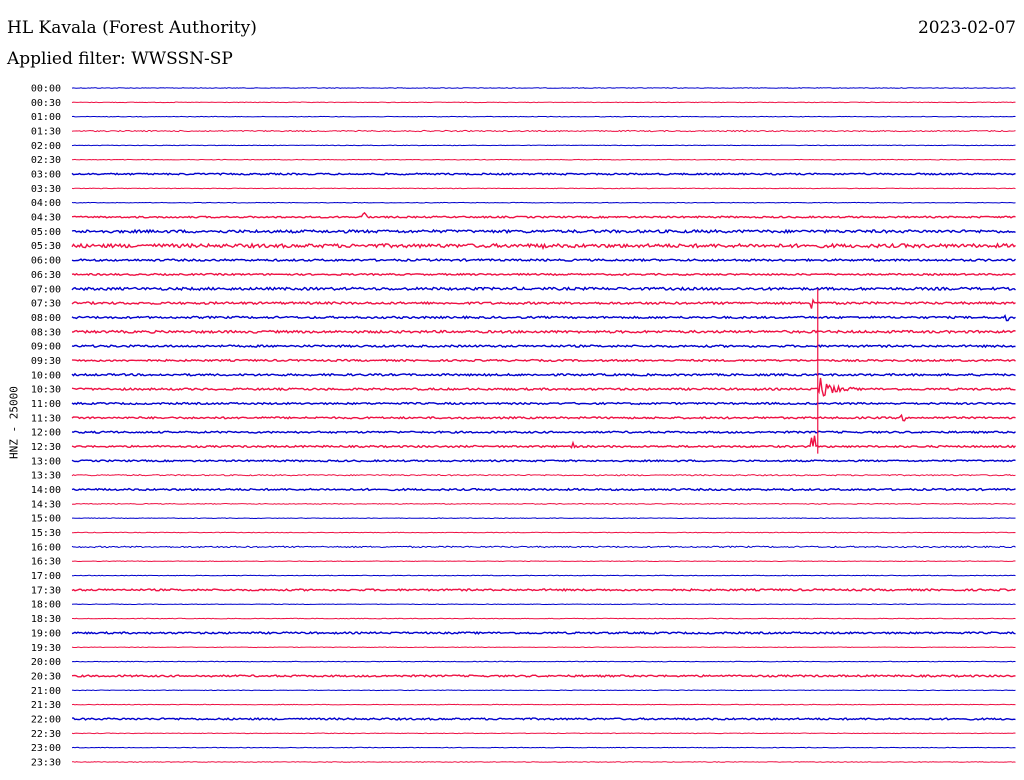 The width and height of the screenshot is (1024, 780). What do you see at coordinates (46, 261) in the screenshot?
I see `time-tick-label: 06:00` at bounding box center [46, 261].